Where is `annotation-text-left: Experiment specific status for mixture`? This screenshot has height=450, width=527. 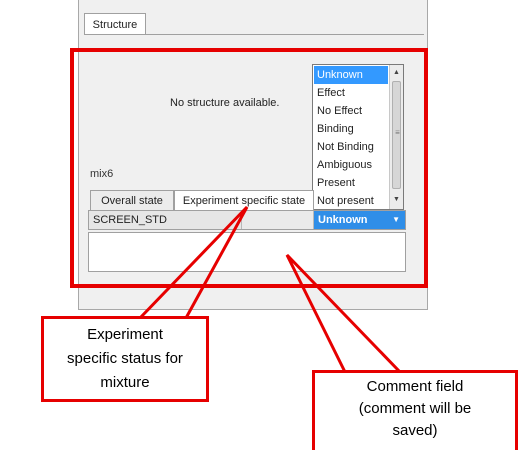
annotation-text-left: Experiment specific status for mixture is located at coordinates (125, 358).